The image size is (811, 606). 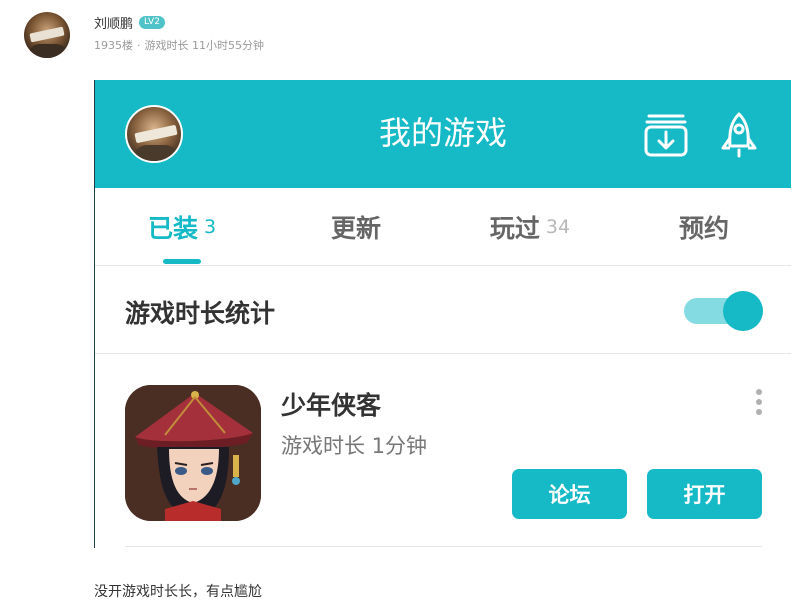 What do you see at coordinates (204, 45) in the screenshot?
I see `playtime-meta: 游戏时长 11小时55分钟` at bounding box center [204, 45].